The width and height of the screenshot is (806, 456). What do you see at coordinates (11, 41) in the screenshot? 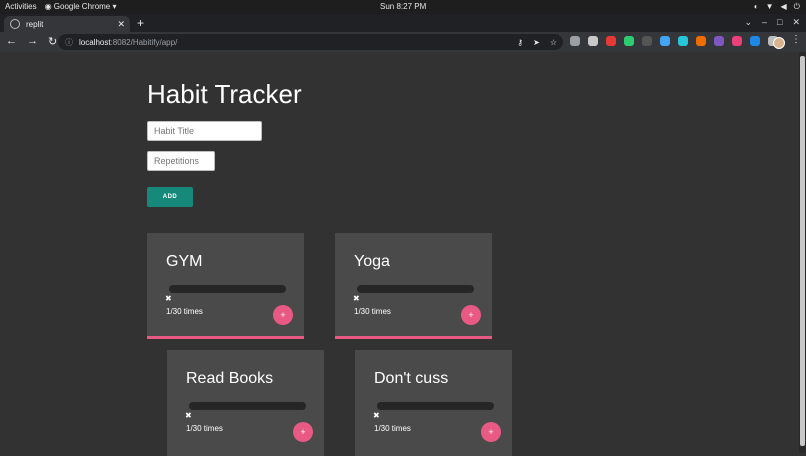
I see `back-icon: ←` at bounding box center [11, 41].